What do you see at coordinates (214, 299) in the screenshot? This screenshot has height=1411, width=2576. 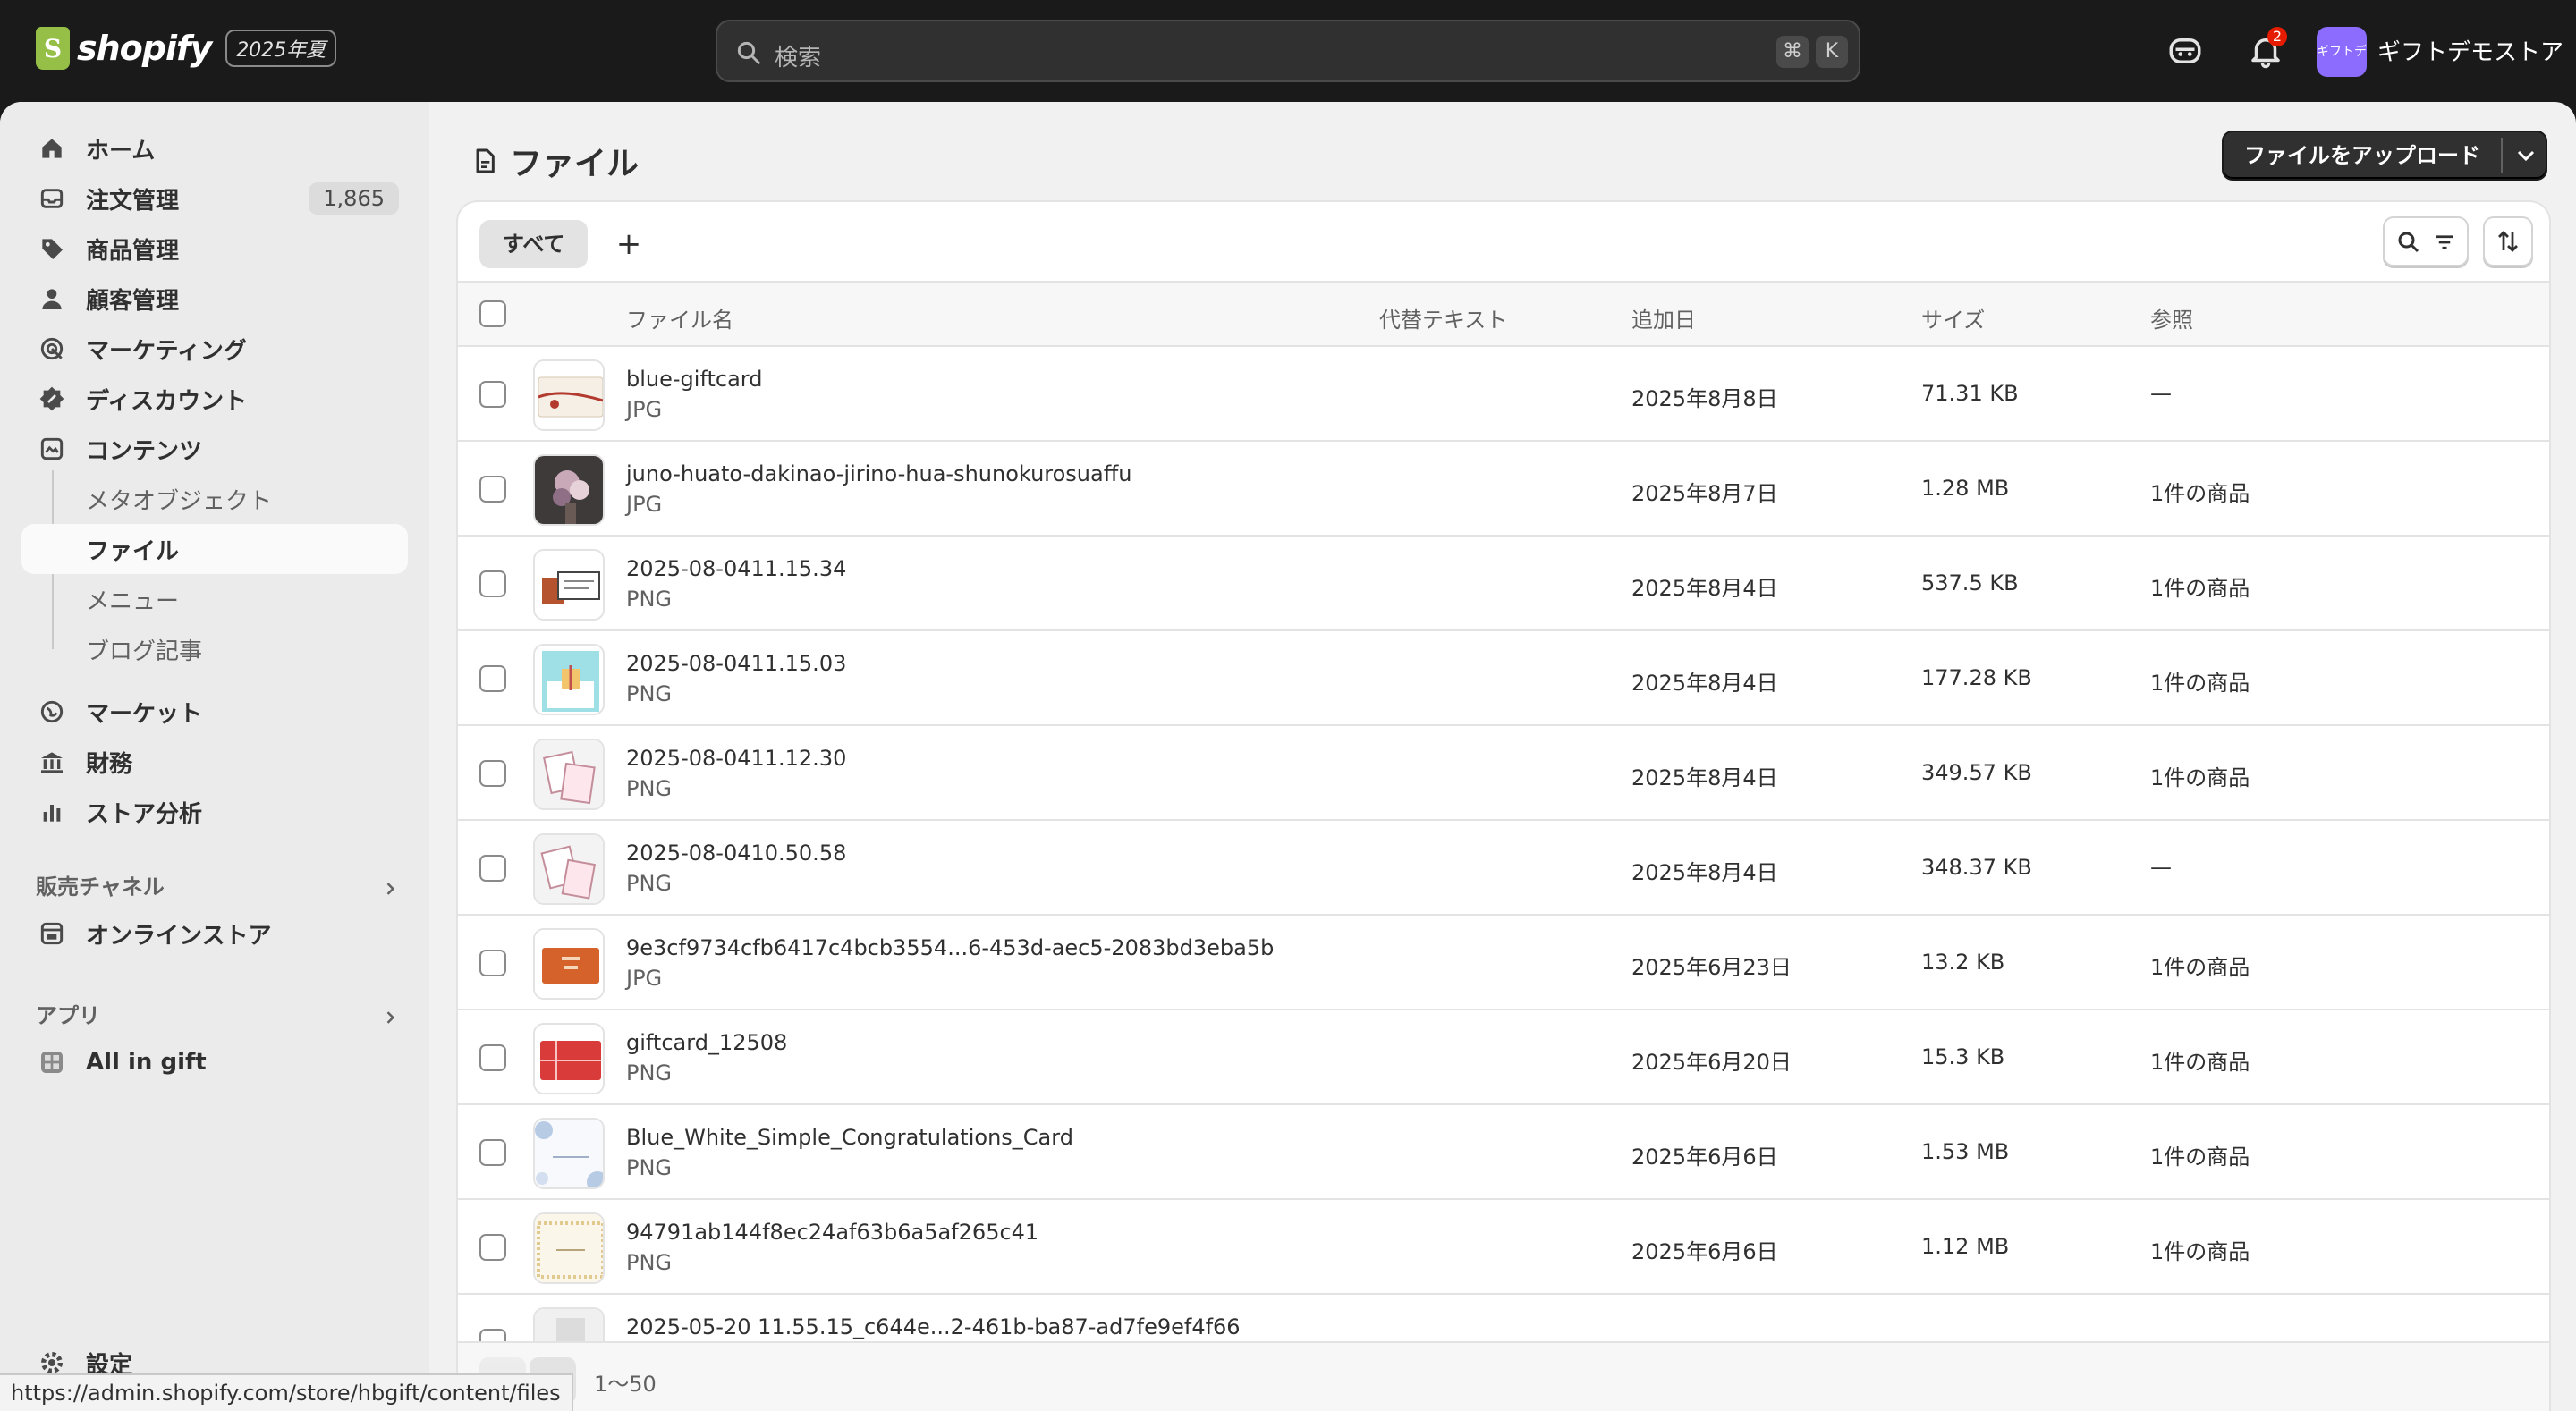 I see `sidebar-item-customers: 顧客管理` at bounding box center [214, 299].